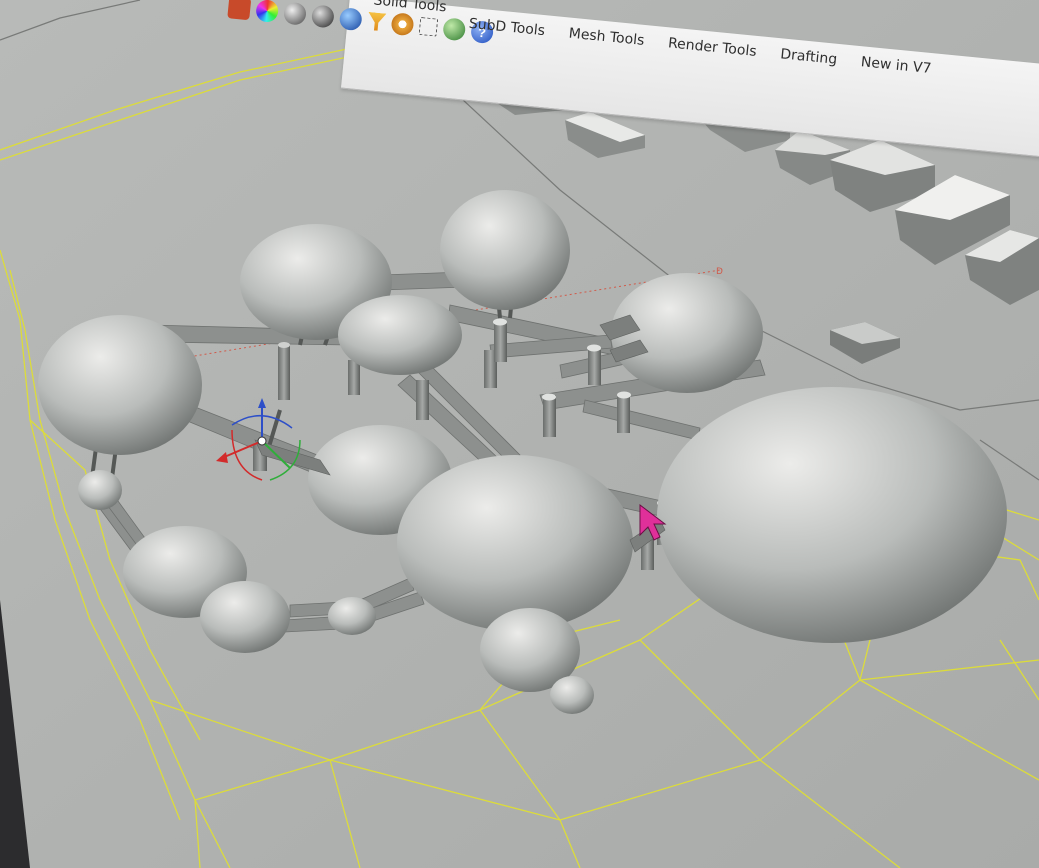 The width and height of the screenshot is (1039, 868). What do you see at coordinates (712, 47) in the screenshot?
I see `tab-render-tools: Render Tools` at bounding box center [712, 47].